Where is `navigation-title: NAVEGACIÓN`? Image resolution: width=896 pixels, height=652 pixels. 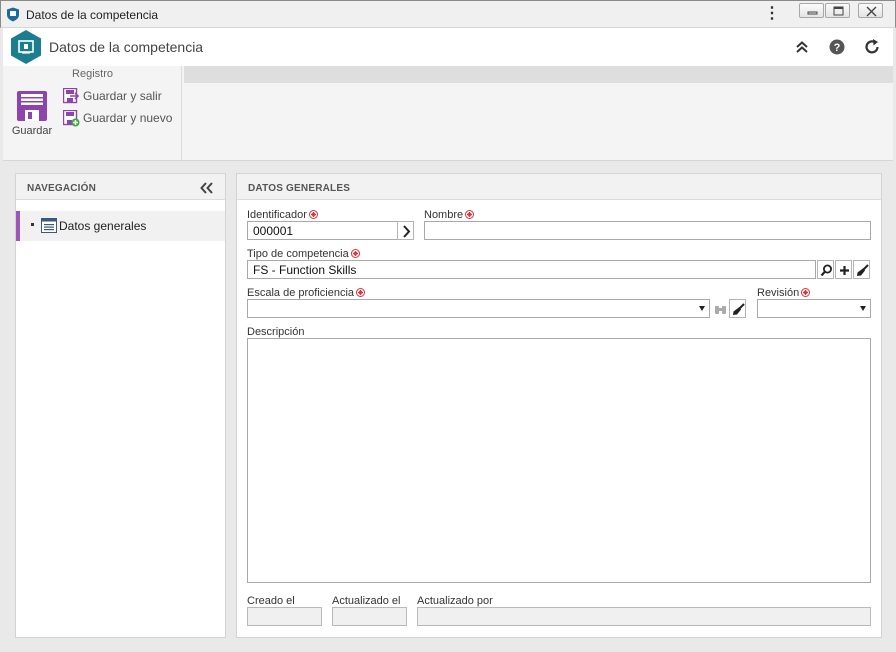
navigation-title: NAVEGACIÓN is located at coordinates (62, 188).